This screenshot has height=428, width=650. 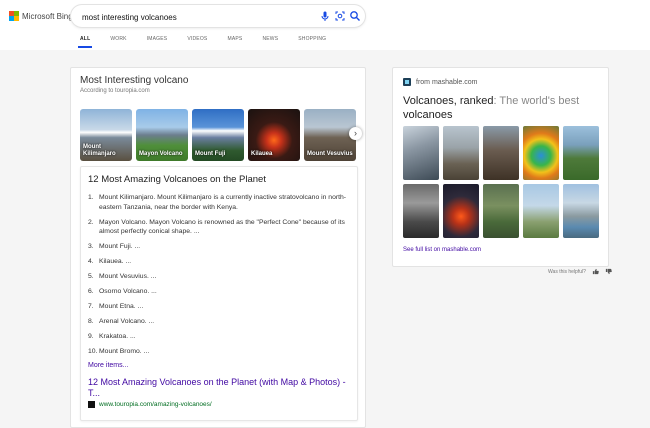 What do you see at coordinates (99, 150) in the screenshot?
I see `carousel-label: Mount Kilimanjaro` at bounding box center [99, 150].